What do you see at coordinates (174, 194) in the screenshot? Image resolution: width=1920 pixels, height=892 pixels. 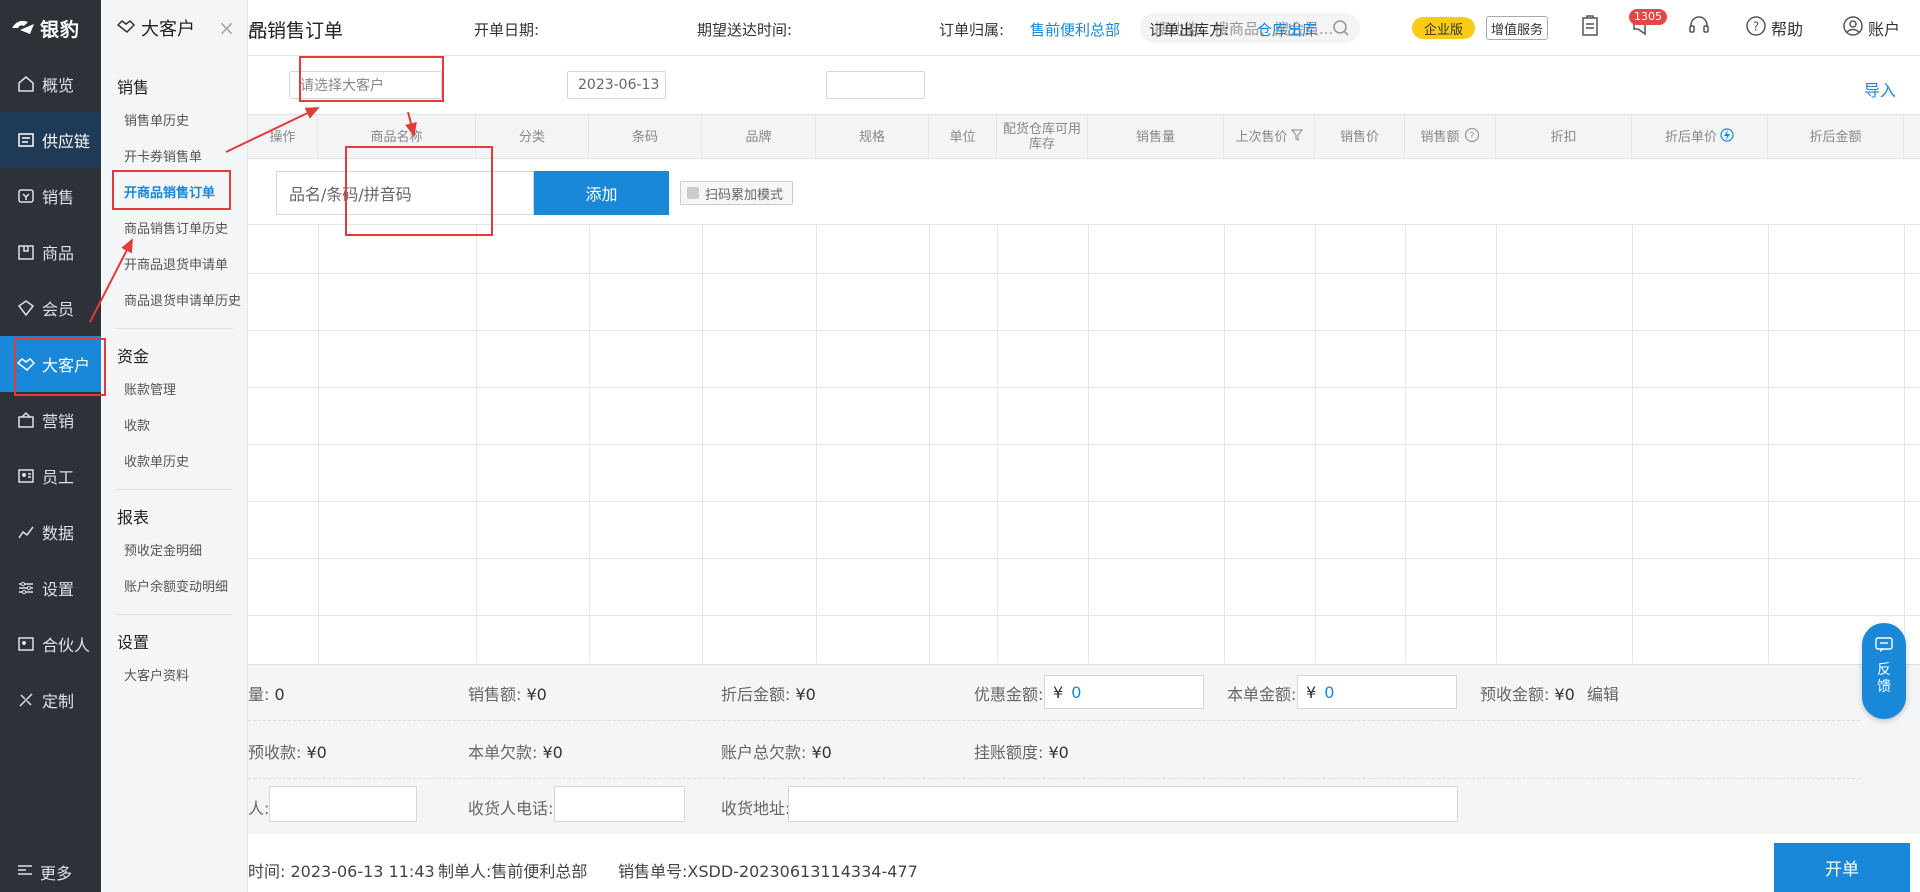 I see `submenu-item-create-sales-order: 开商品销售订单` at bounding box center [174, 194].